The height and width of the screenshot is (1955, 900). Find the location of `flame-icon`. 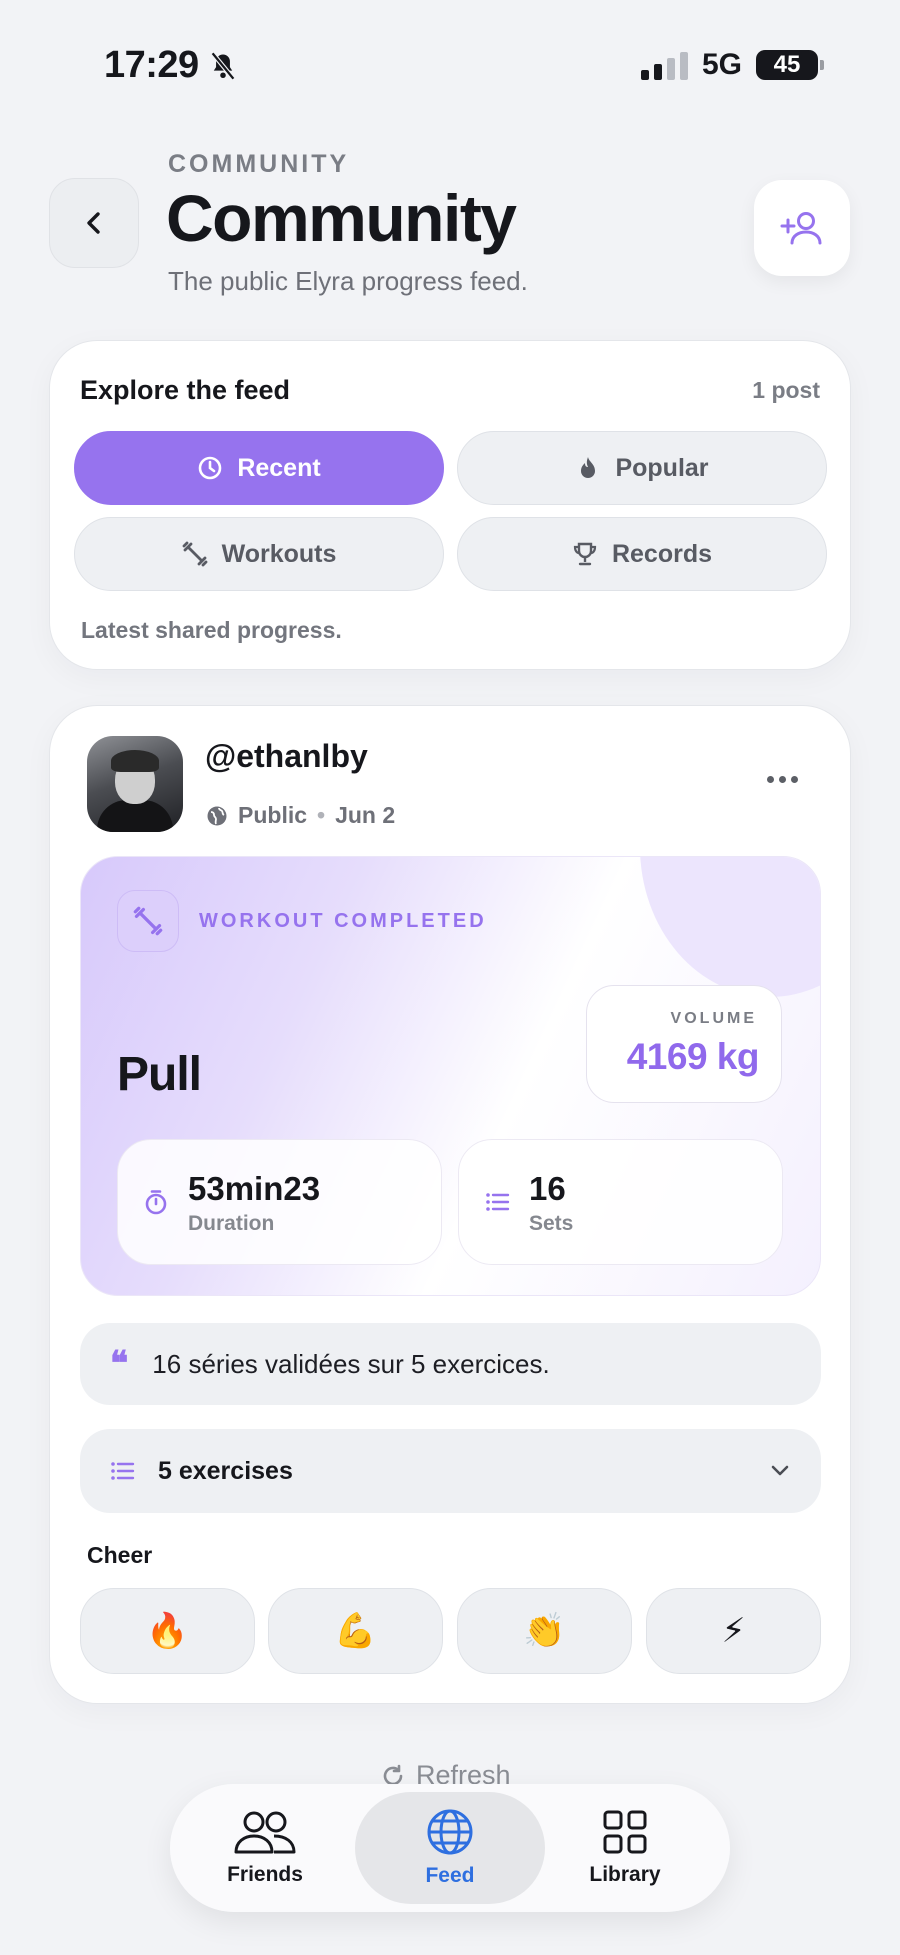

flame-icon is located at coordinates (588, 467).